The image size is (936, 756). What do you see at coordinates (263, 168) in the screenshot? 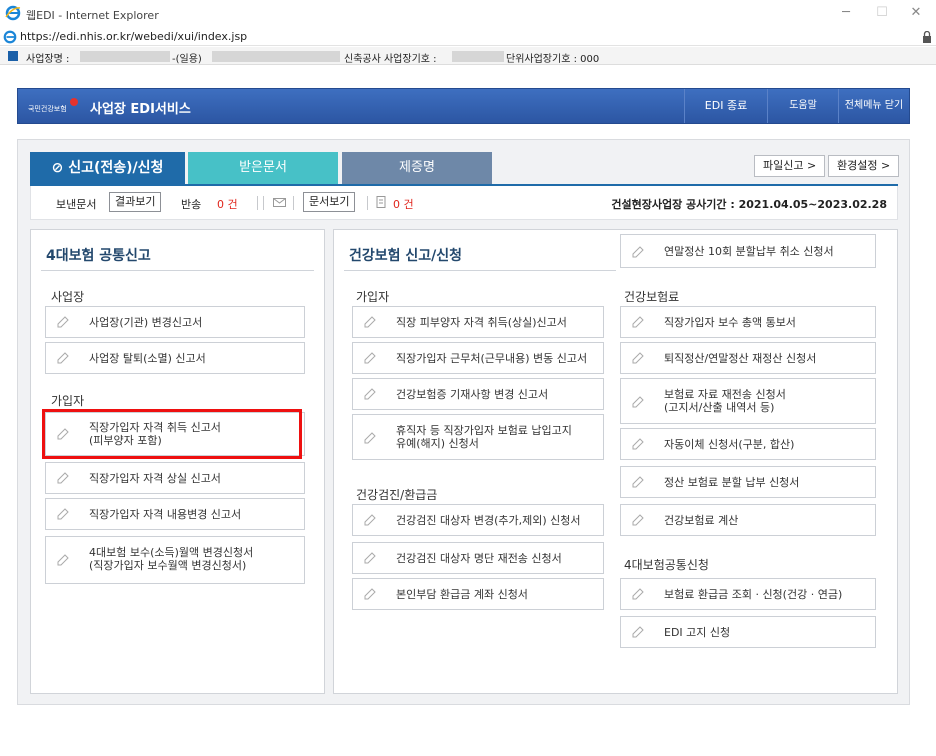
I see `tab-received-docs: 받은문서` at bounding box center [263, 168].